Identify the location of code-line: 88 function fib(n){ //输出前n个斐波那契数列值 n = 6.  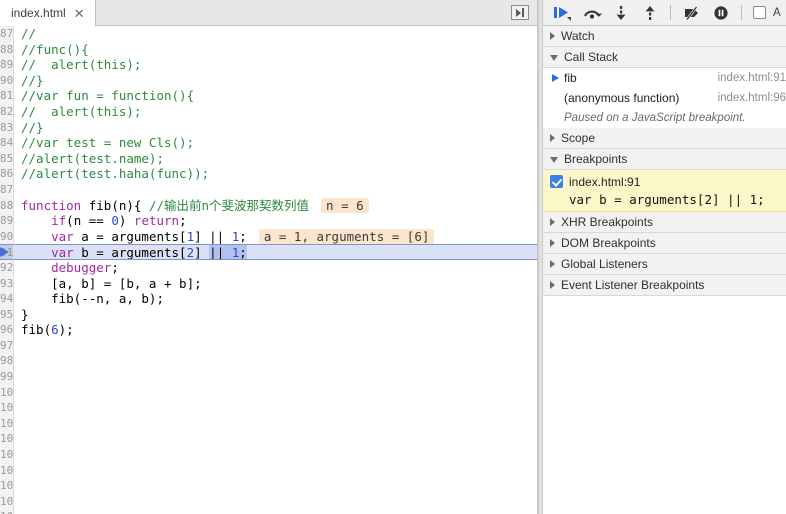
(268, 205).